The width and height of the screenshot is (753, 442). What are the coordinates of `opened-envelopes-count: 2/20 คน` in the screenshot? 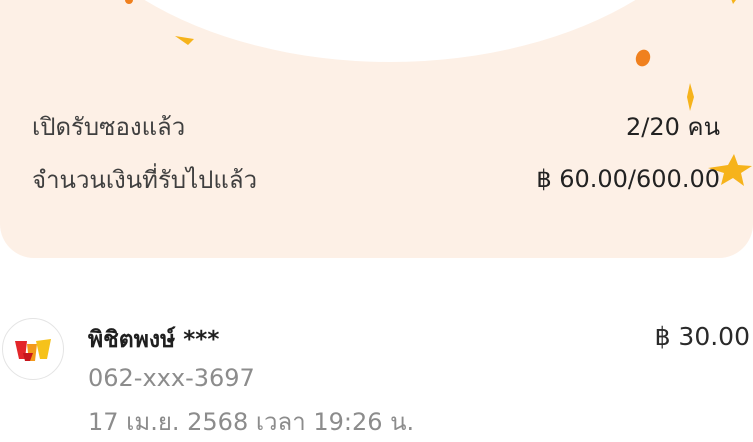 It's located at (673, 126).